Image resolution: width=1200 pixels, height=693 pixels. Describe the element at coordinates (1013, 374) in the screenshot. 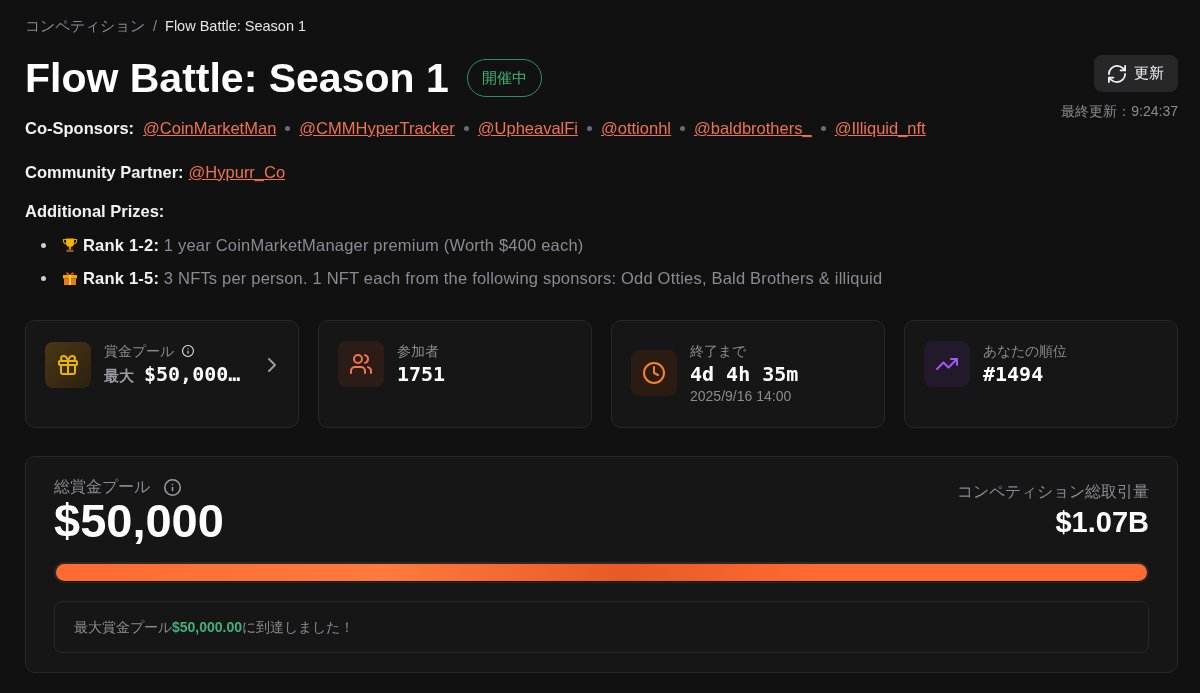

I see `stat-value: #1494` at that location.